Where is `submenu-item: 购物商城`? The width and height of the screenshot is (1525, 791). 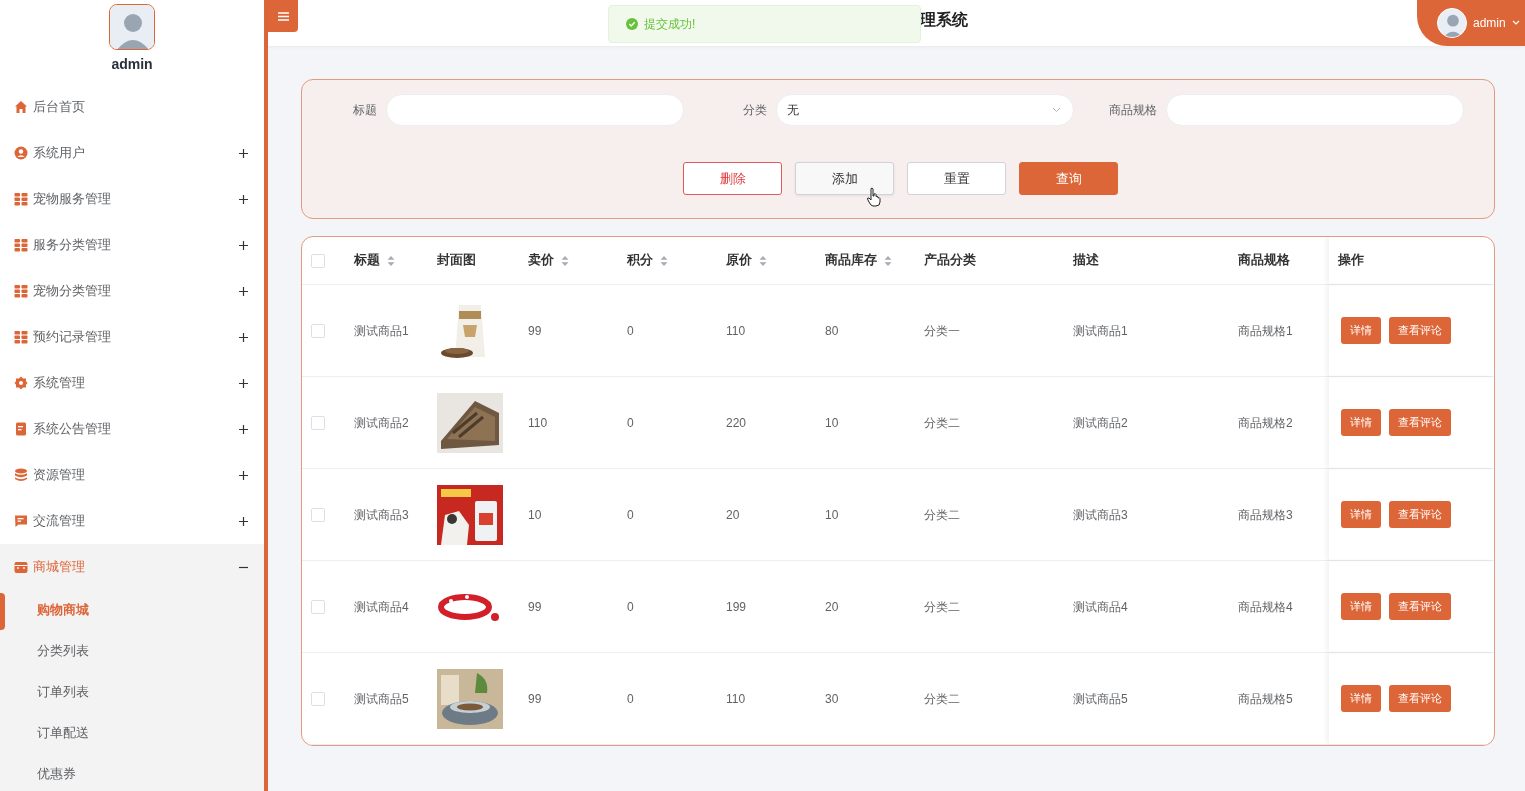
submenu-item: 购物商城 is located at coordinates (63, 610).